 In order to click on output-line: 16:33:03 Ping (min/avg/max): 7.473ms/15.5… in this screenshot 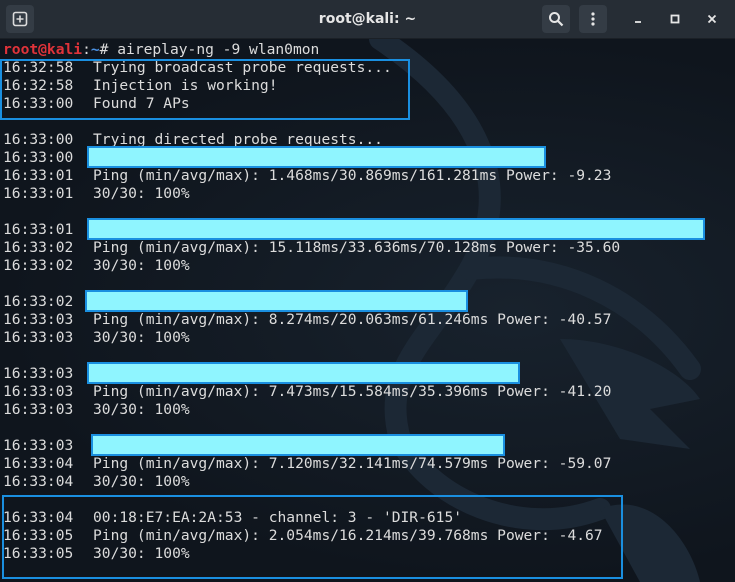, I will do `click(311, 392)`.